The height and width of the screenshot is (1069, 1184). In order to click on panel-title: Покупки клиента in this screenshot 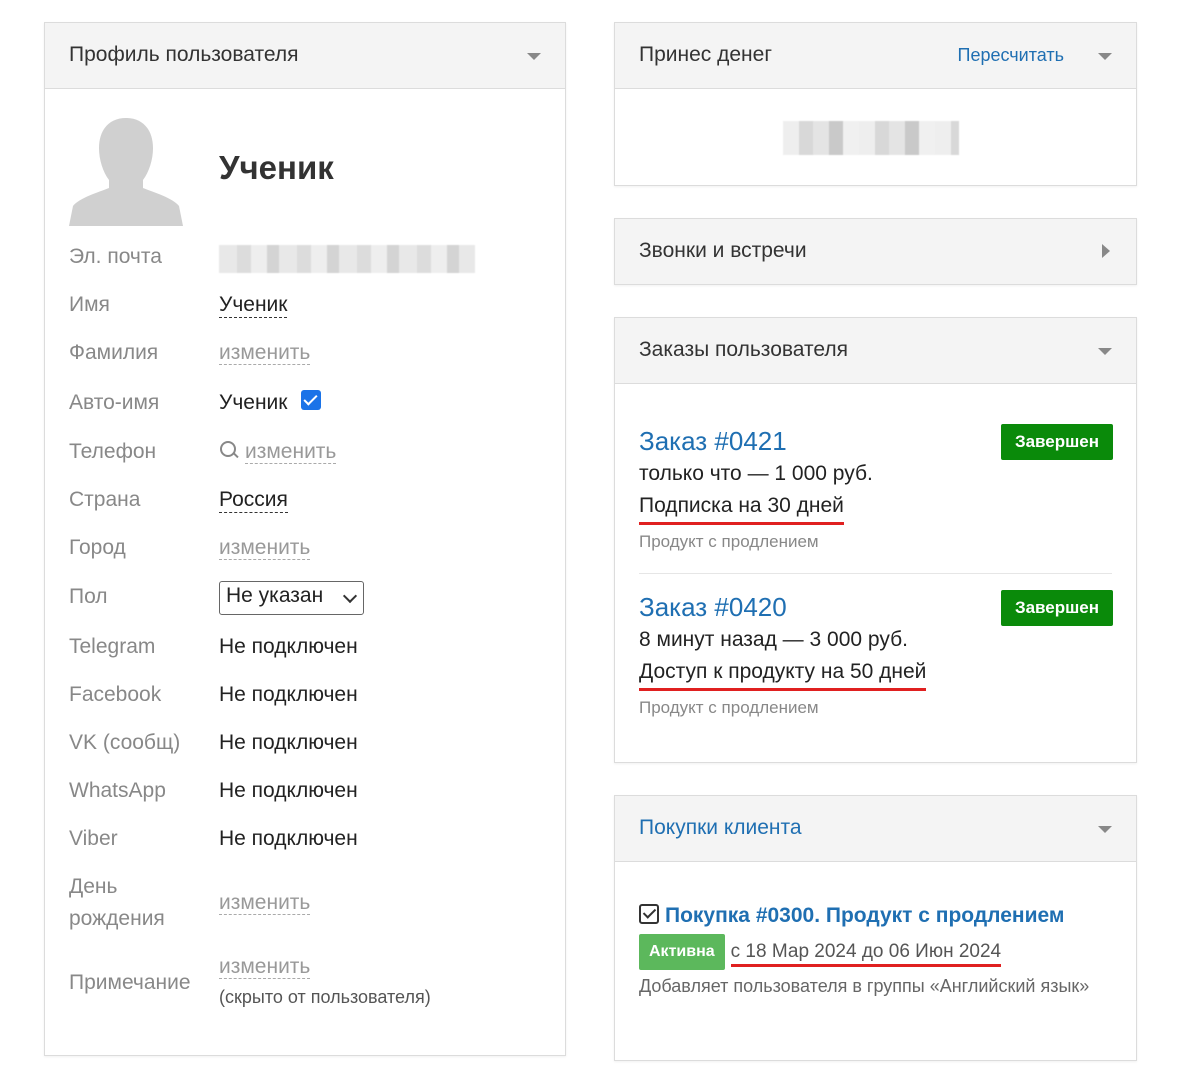, I will do `click(720, 828)`.